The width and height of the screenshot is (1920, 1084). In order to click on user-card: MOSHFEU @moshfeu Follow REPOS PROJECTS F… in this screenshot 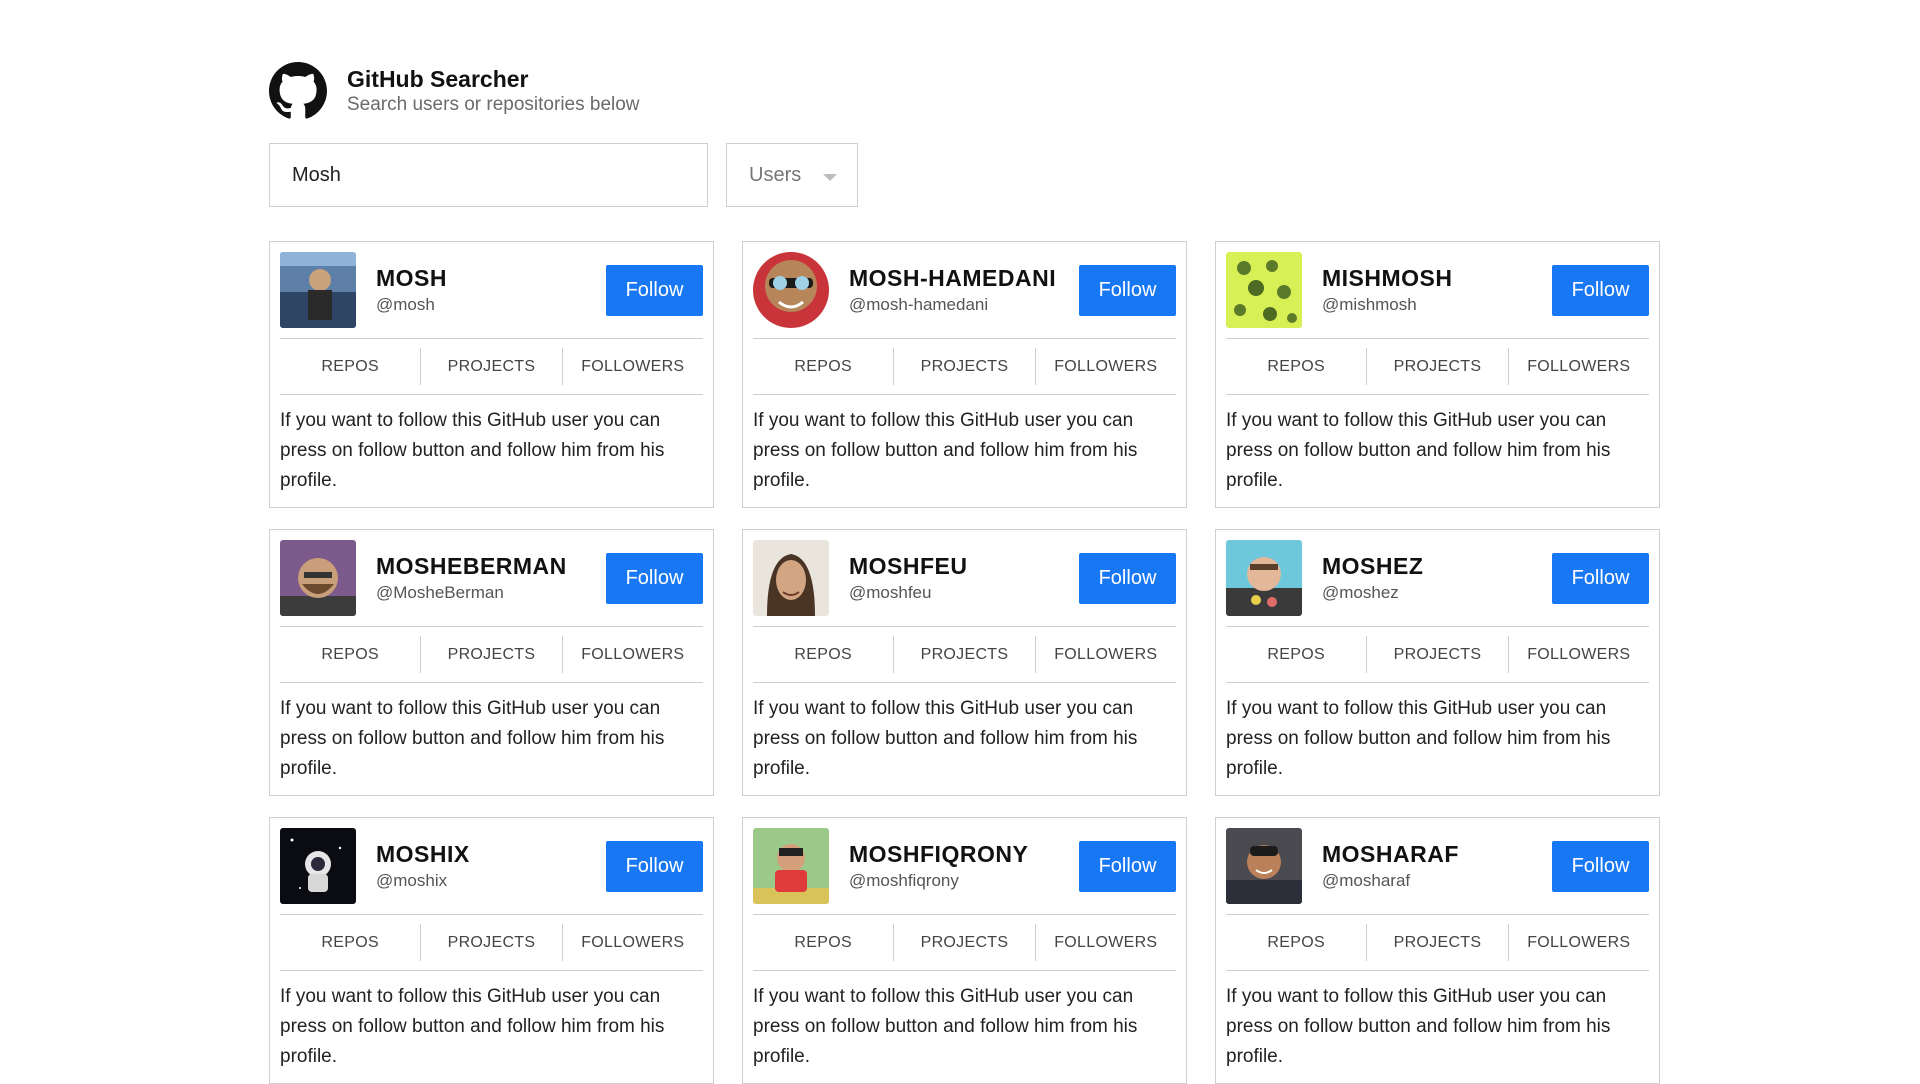, I will do `click(964, 662)`.